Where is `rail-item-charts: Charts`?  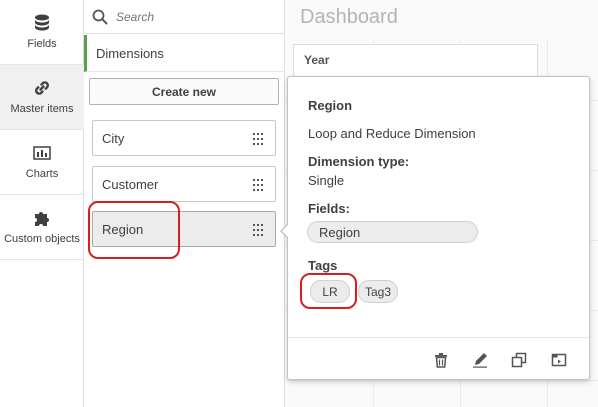
rail-item-charts: Charts is located at coordinates (42, 162).